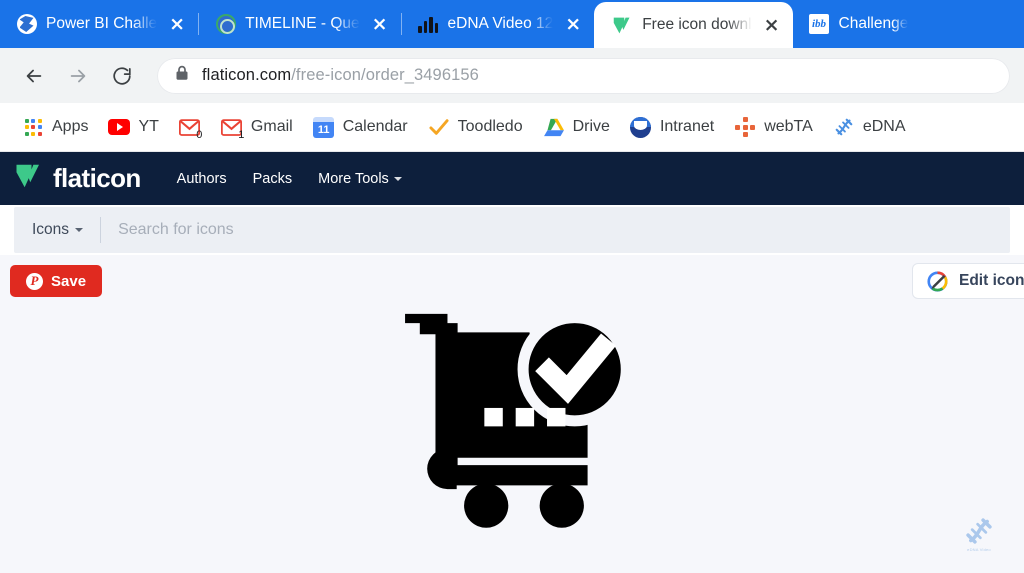 Image resolution: width=1024 pixels, height=573 pixels. What do you see at coordinates (687, 126) in the screenshot?
I see `bookmark-label: Intranet` at bounding box center [687, 126].